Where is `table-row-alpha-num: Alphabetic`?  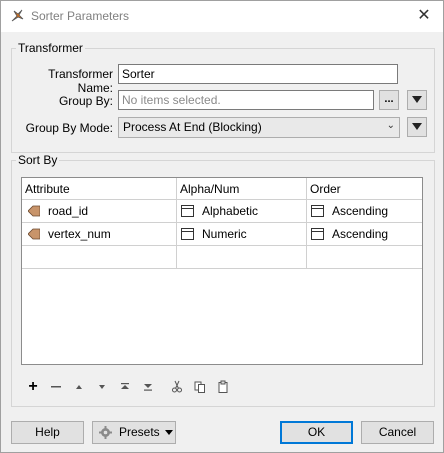
table-row-alpha-num: Alphabetic is located at coordinates (242, 211).